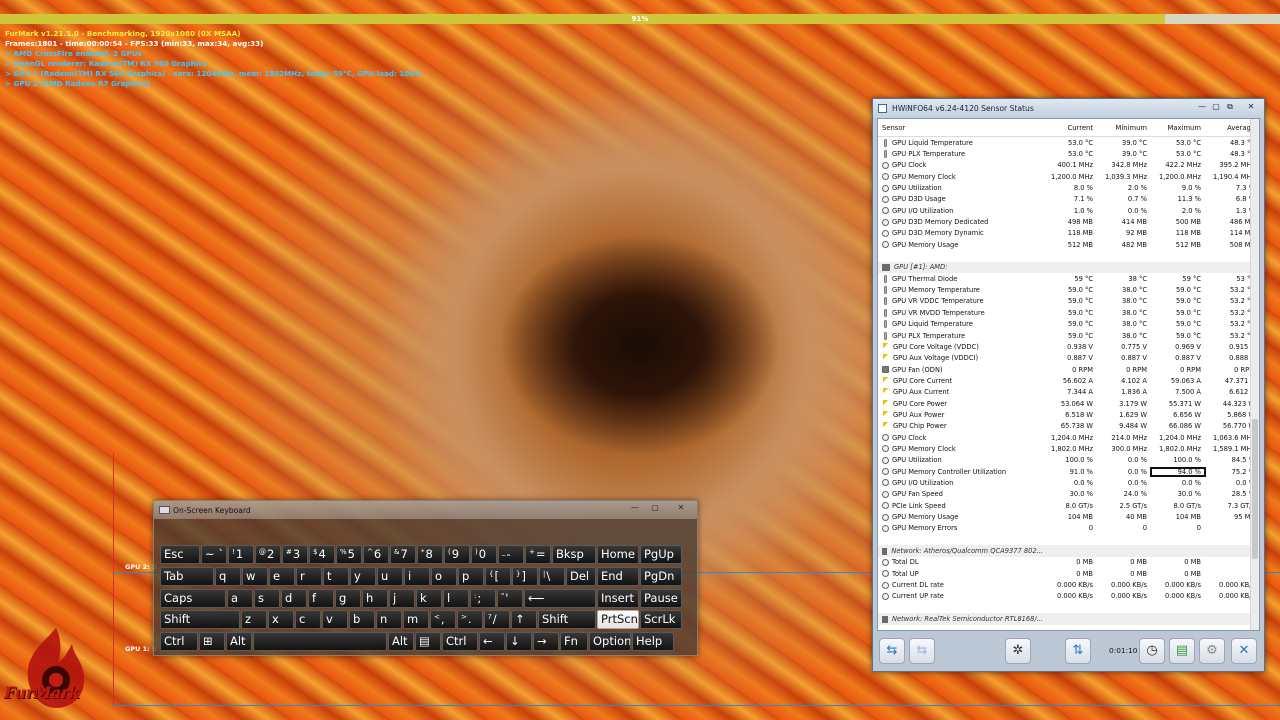 This screenshot has width=1280, height=720. Describe the element at coordinates (483, 598) in the screenshot. I see `key-symbol: :;` at that location.